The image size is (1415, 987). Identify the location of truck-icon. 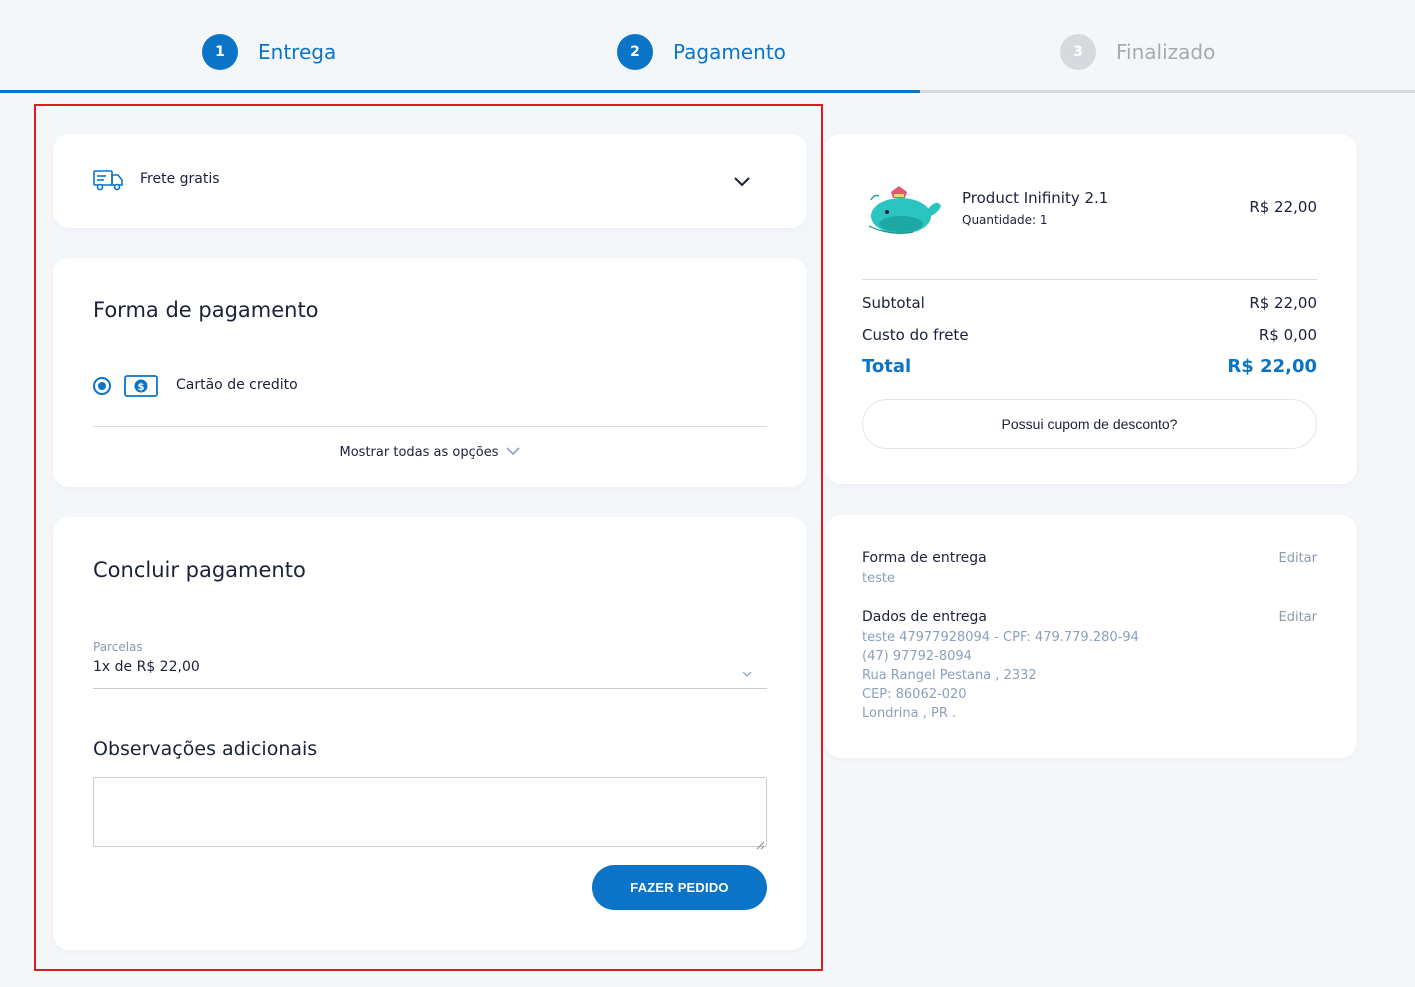
(108, 182).